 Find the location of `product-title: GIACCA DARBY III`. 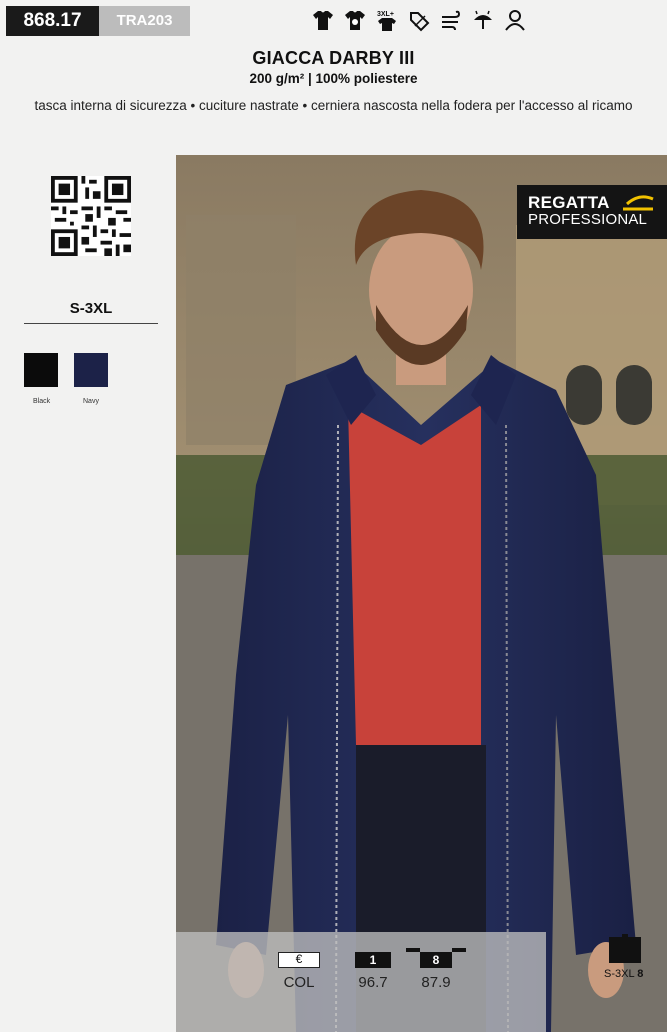

product-title: GIACCA DARBY III is located at coordinates (333, 58).